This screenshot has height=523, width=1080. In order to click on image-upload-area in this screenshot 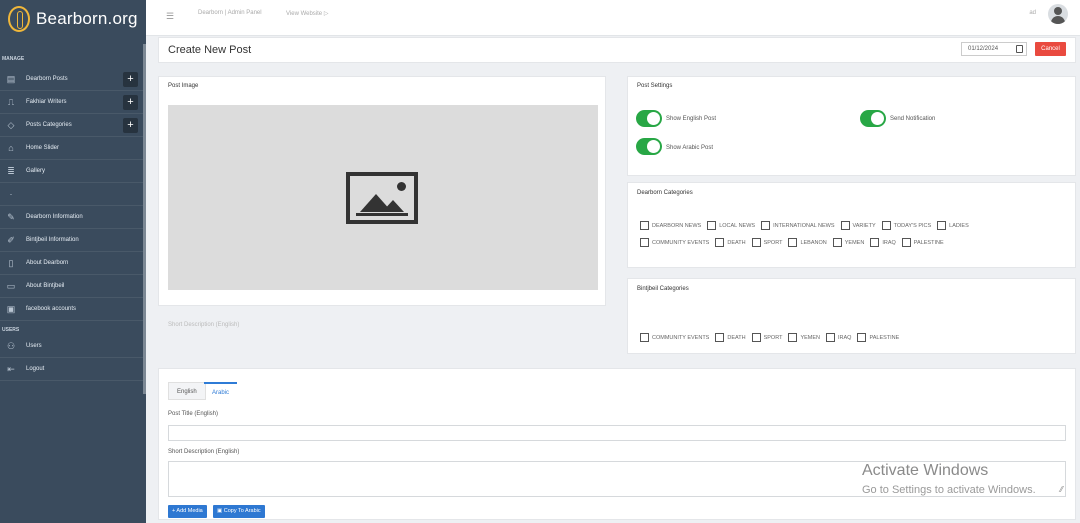, I will do `click(383, 197)`.